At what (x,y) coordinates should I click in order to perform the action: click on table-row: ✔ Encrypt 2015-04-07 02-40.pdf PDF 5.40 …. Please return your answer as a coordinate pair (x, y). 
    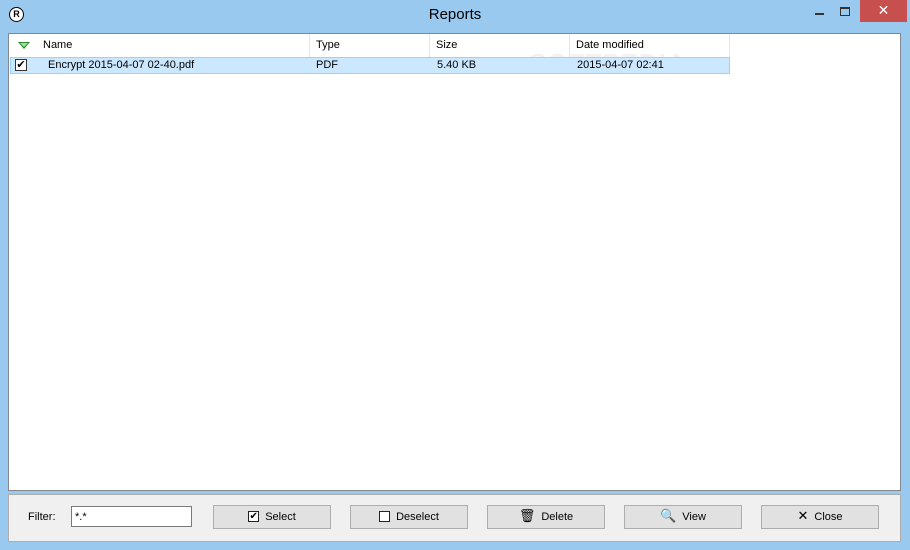
    Looking at the image, I should click on (370, 65).